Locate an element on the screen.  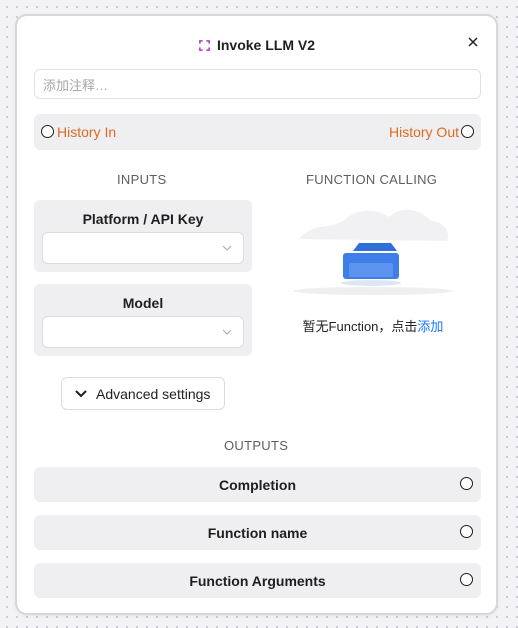
advanced-settings-button: Advanced settings is located at coordinates (143, 393).